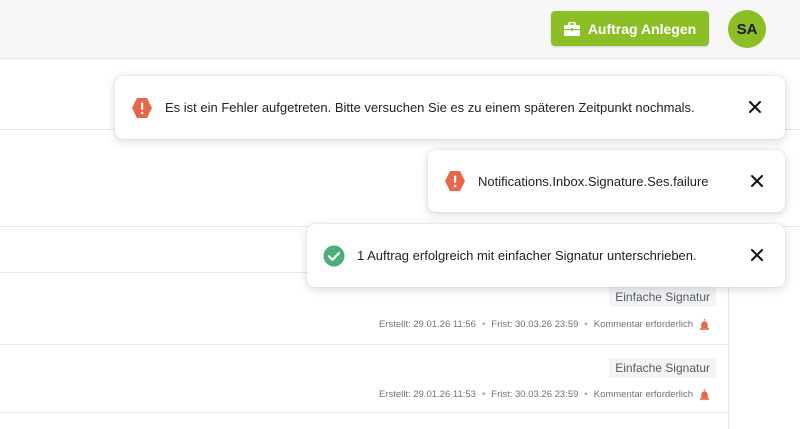  Describe the element at coordinates (364, 412) in the screenshot. I see `divider` at that location.